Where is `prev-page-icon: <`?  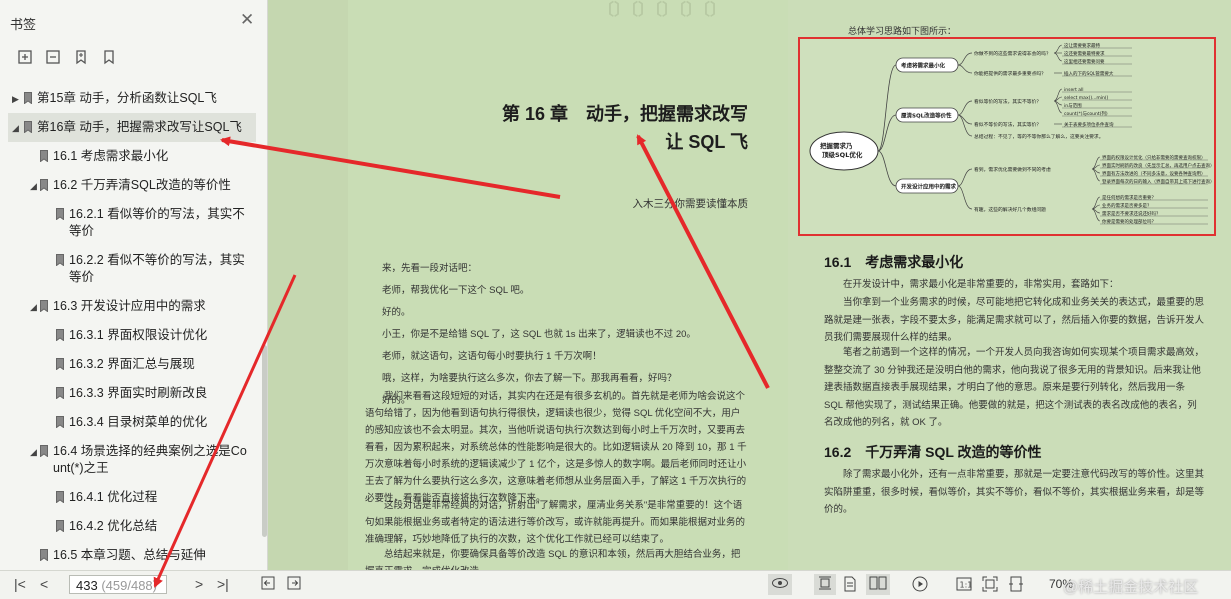 prev-page-icon: < is located at coordinates (44, 584).